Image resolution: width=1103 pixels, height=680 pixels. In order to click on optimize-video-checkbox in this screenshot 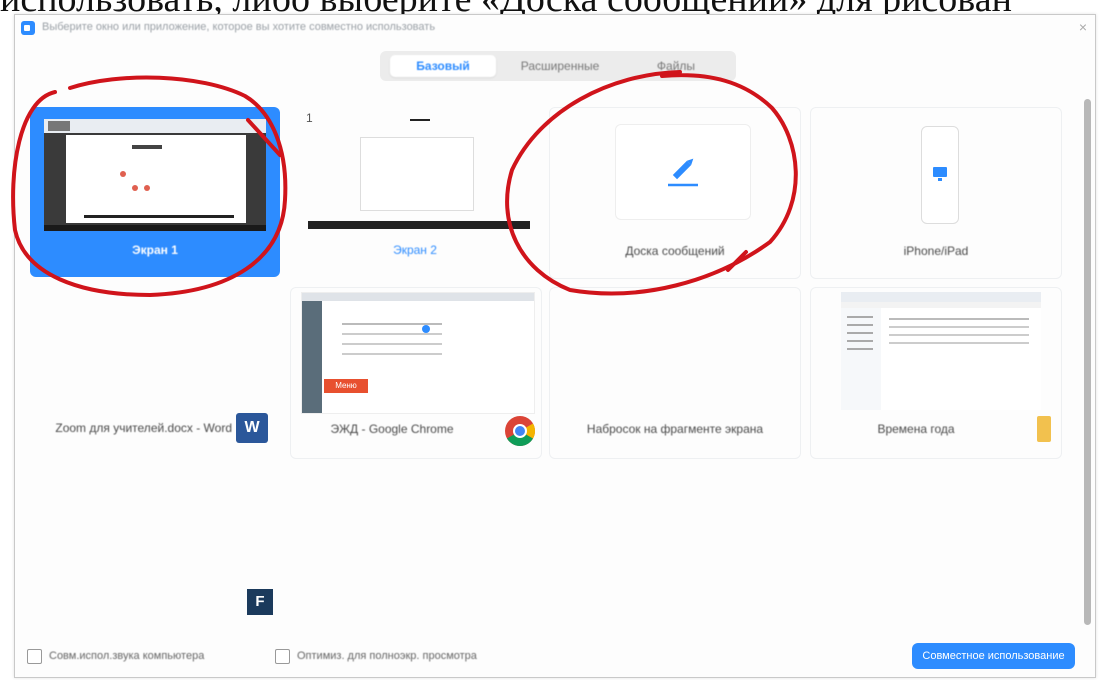, I will do `click(282, 656)`.